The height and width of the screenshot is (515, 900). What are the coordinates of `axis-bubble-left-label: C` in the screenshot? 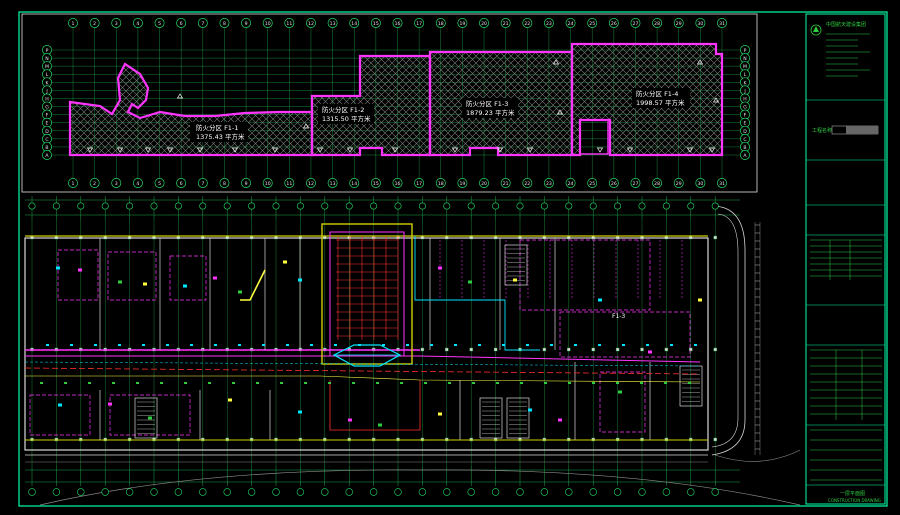 It's located at (46, 140).